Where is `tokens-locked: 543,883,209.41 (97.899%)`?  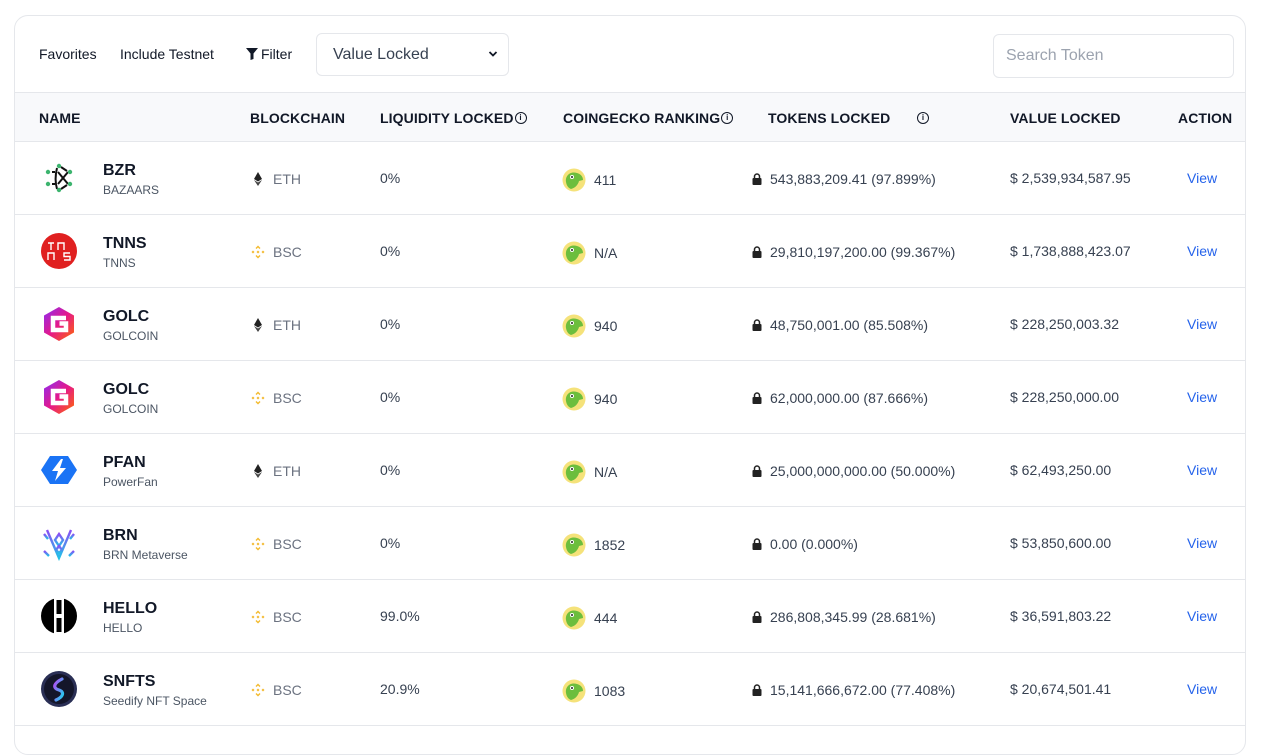 tokens-locked: 543,883,209.41 (97.899%) is located at coordinates (844, 179).